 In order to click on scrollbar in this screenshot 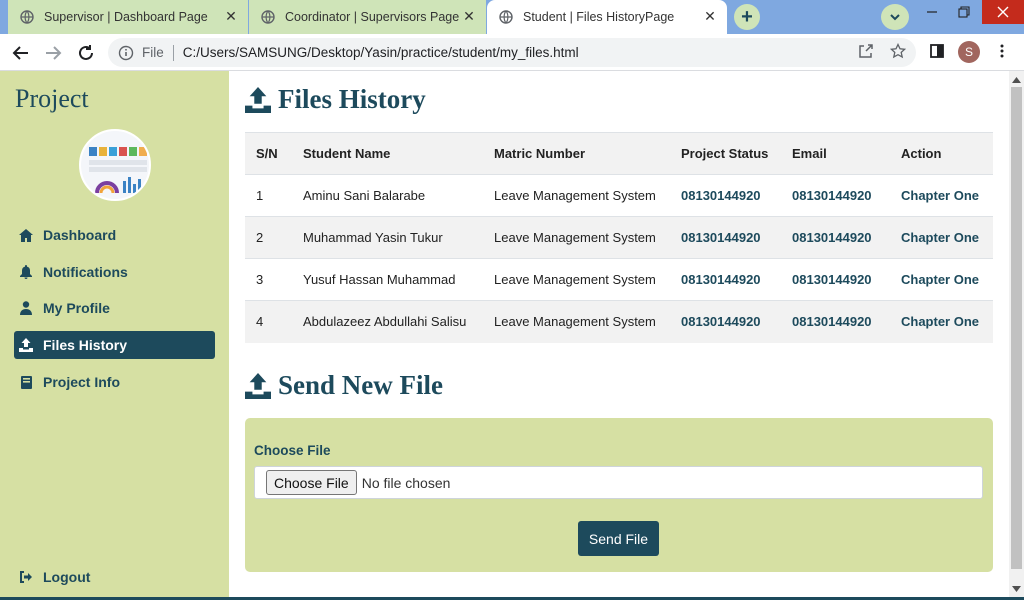, I will do `click(1016, 335)`.